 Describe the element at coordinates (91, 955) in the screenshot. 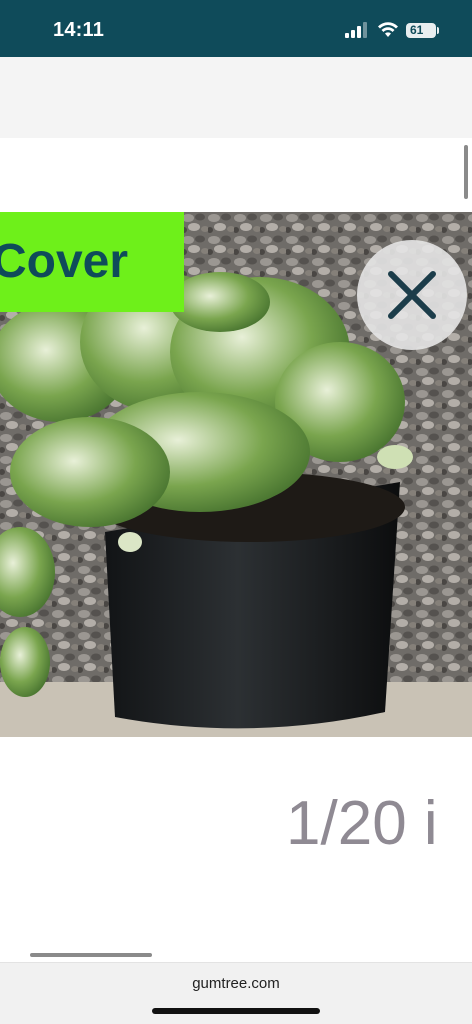

I see `horizontal-scroll-indicator` at that location.